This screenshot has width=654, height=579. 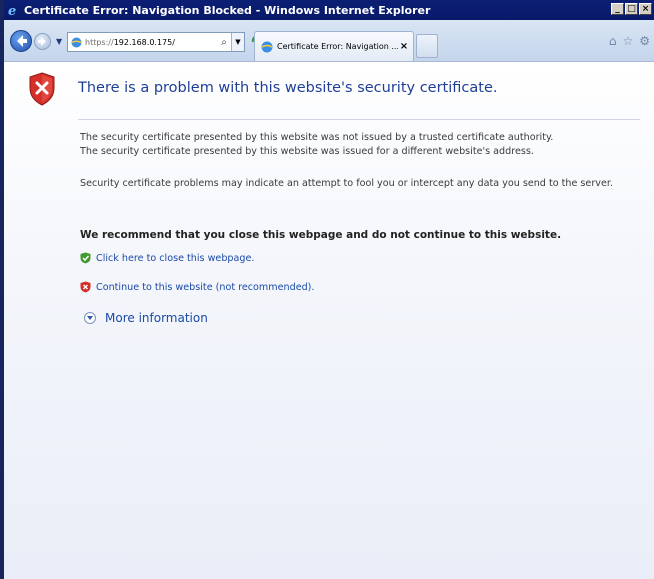 I want to click on green-check-shield-icon, so click(x=85, y=258).